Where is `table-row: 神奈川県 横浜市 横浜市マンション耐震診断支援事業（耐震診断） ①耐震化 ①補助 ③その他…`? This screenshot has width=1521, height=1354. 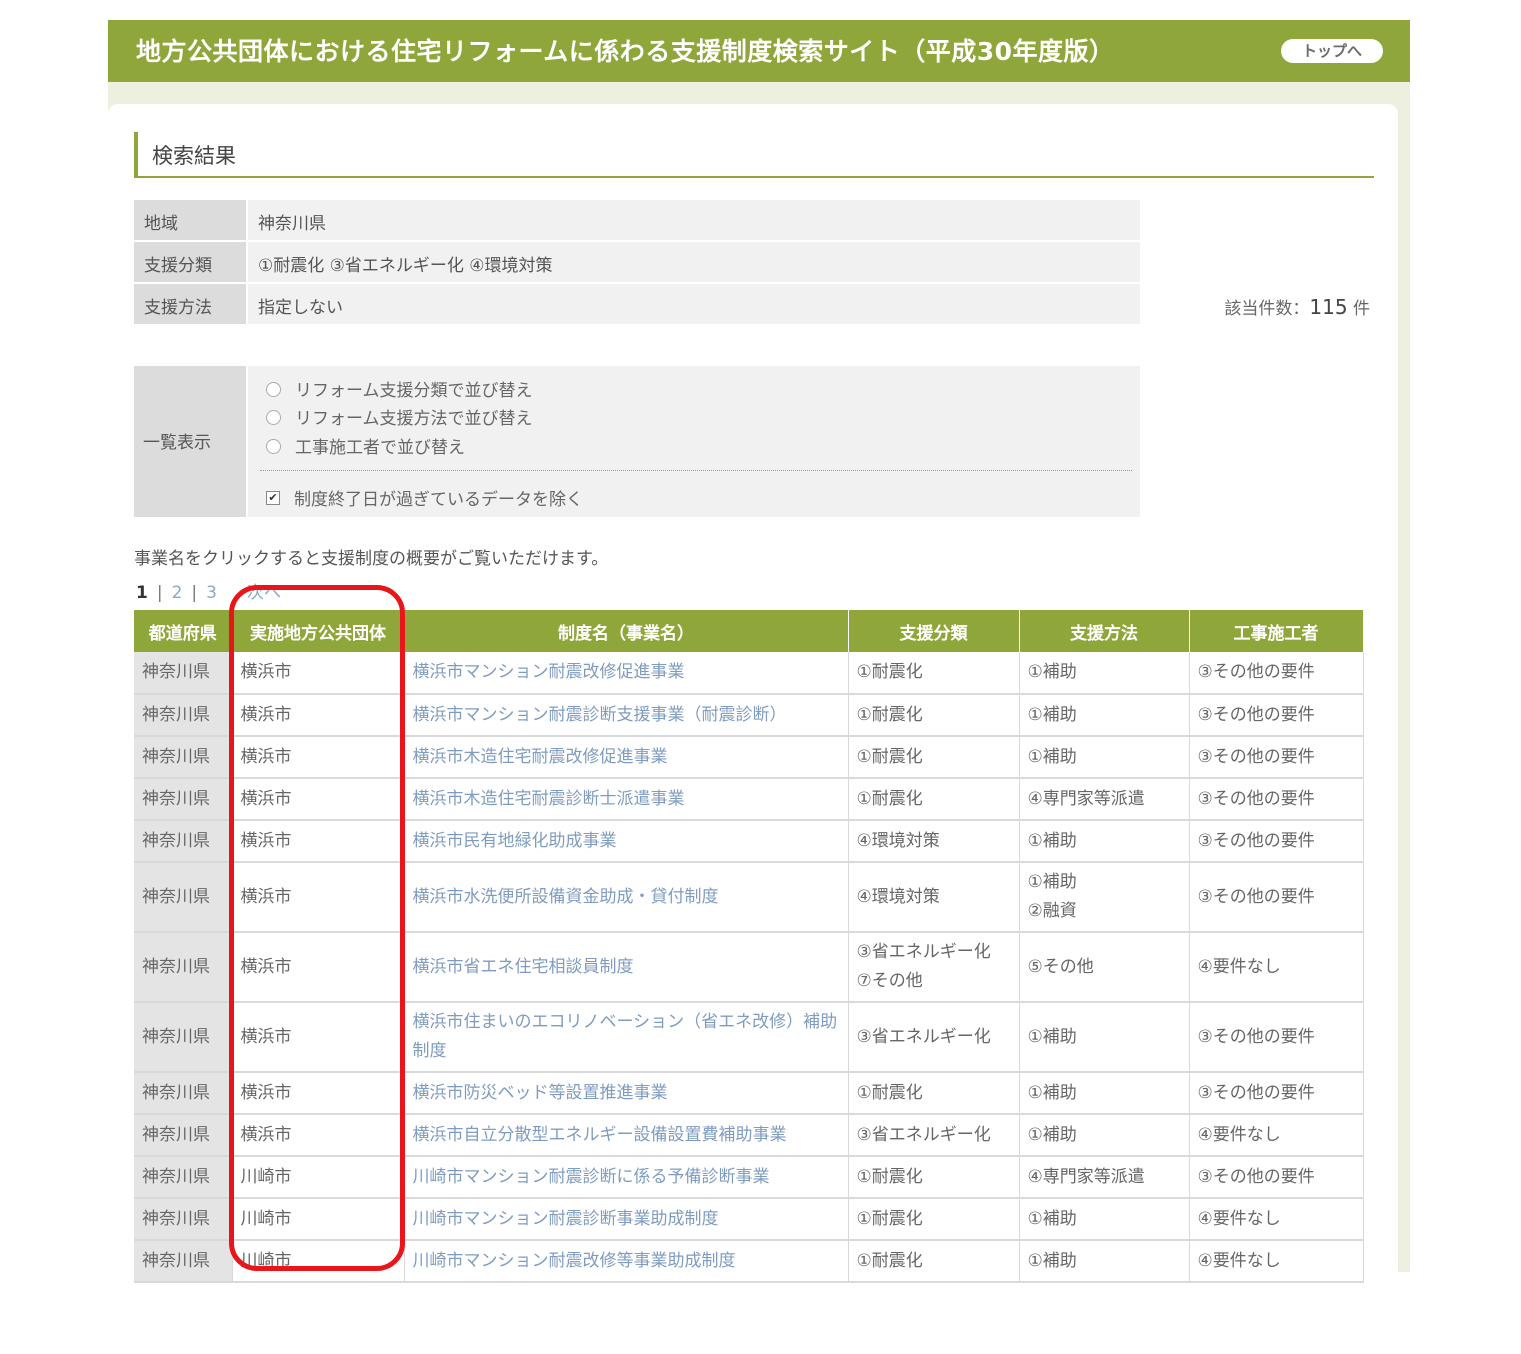
table-row: 神奈川県 横浜市 横浜市マンション耐震診断支援事業（耐震診断） ①耐震化 ①補助 ③その他… is located at coordinates (749, 715).